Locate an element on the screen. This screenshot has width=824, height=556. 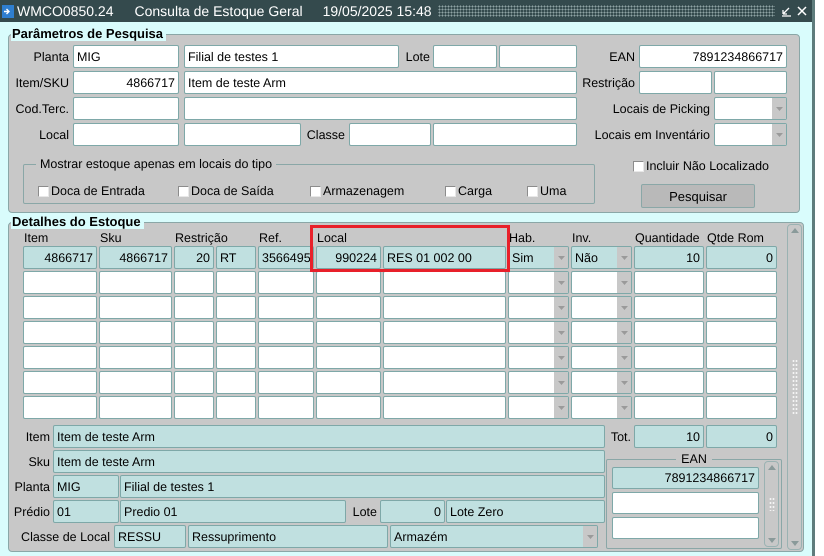
minimize-icon is located at coordinates (786, 11).